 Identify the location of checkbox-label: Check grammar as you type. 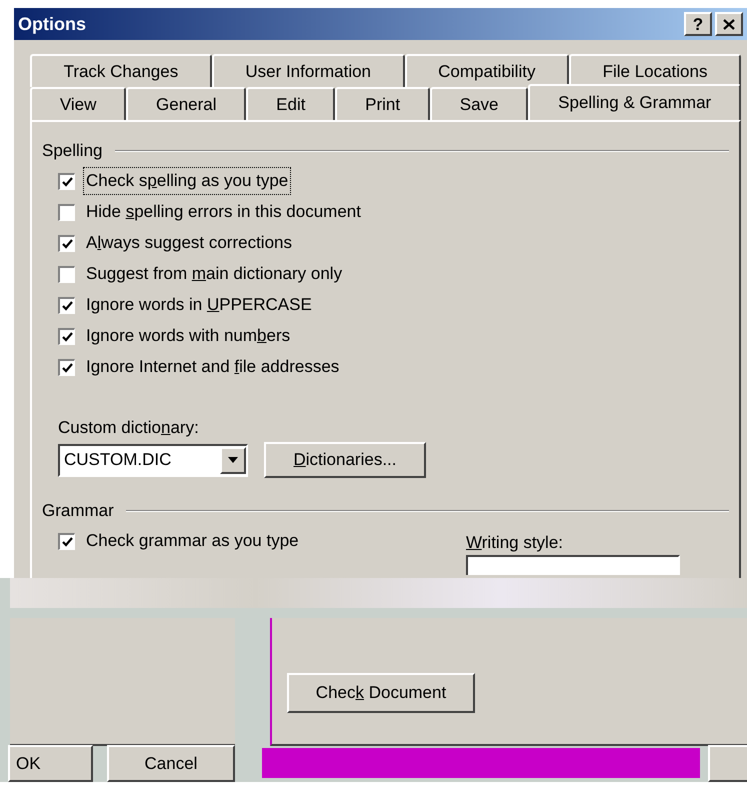
(192, 541).